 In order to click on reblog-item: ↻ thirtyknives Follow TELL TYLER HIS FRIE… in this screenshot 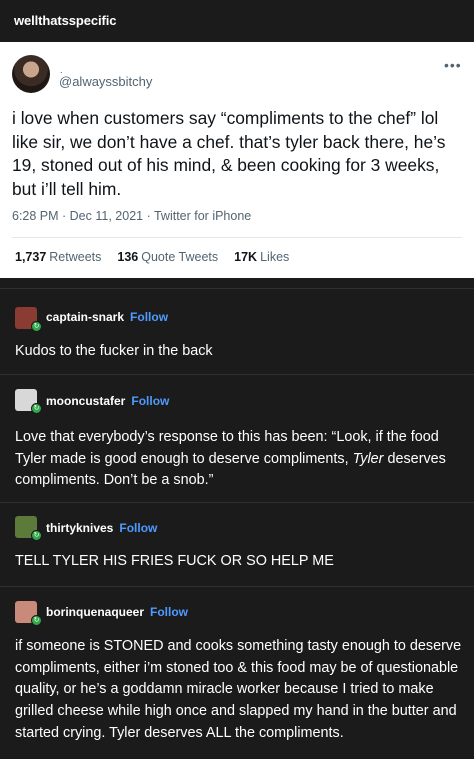, I will do `click(237, 544)`.